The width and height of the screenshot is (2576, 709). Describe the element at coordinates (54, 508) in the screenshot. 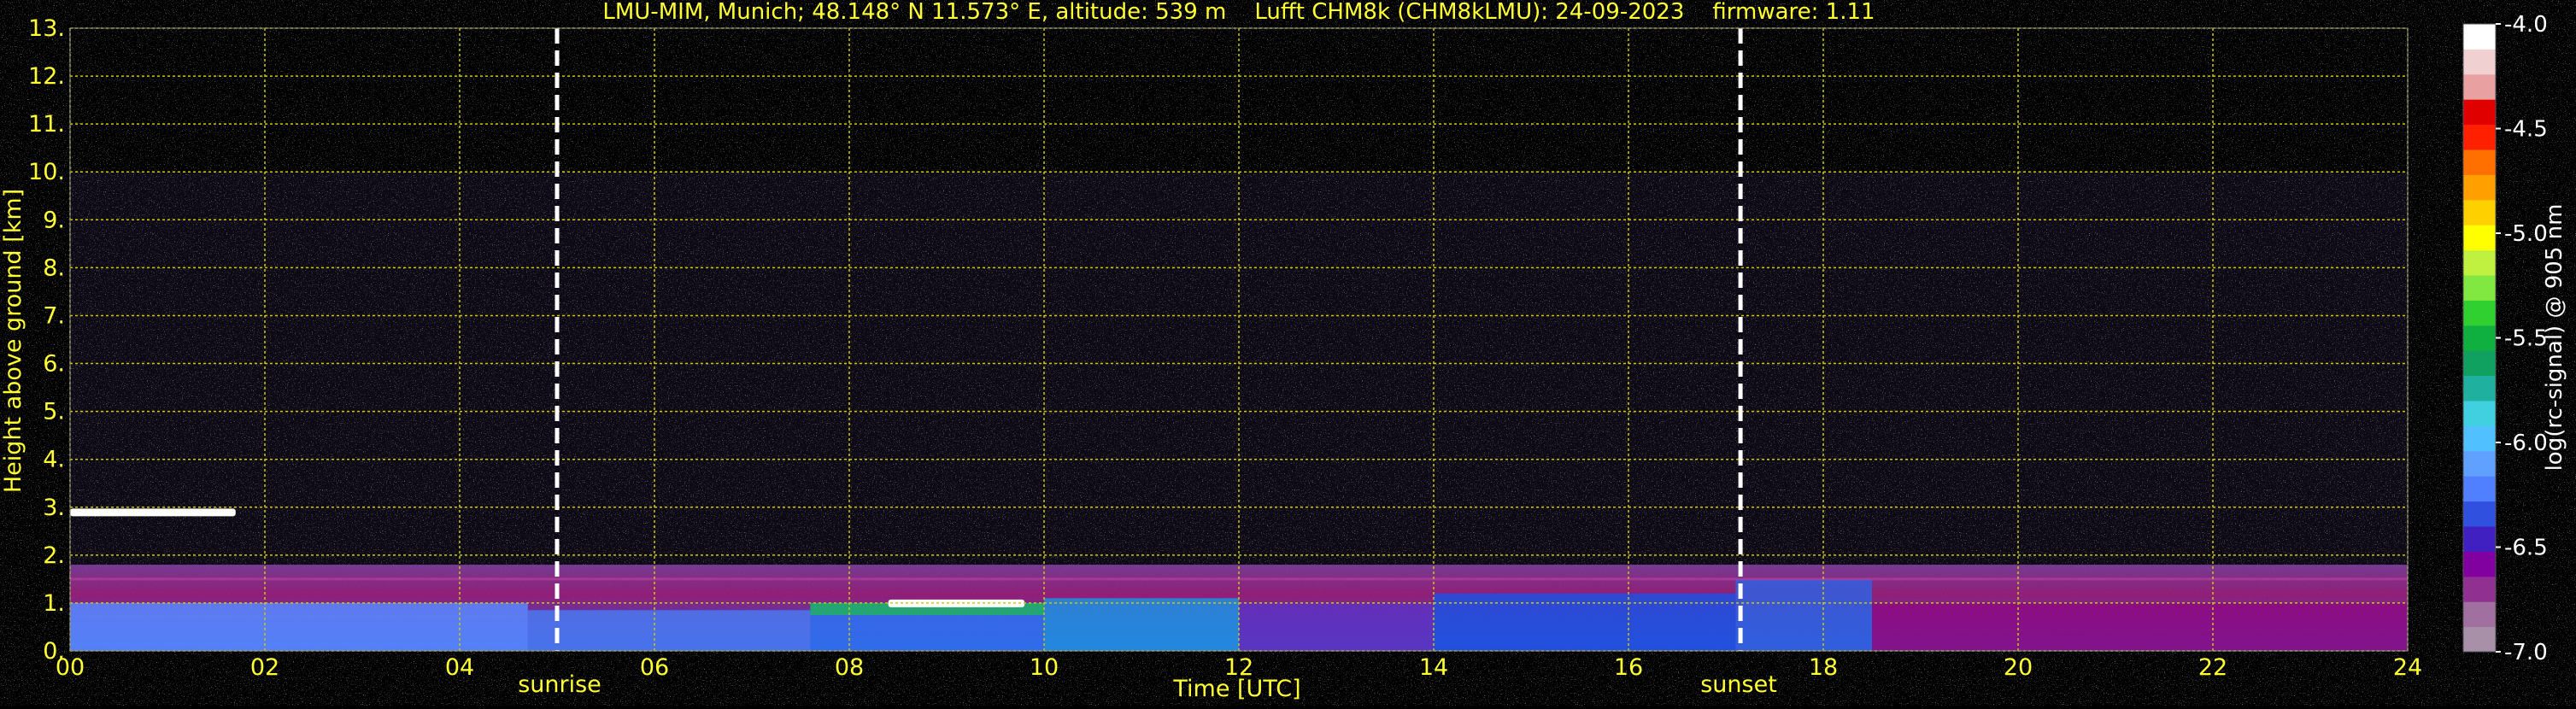

I see `y-tick-label: 3.` at that location.